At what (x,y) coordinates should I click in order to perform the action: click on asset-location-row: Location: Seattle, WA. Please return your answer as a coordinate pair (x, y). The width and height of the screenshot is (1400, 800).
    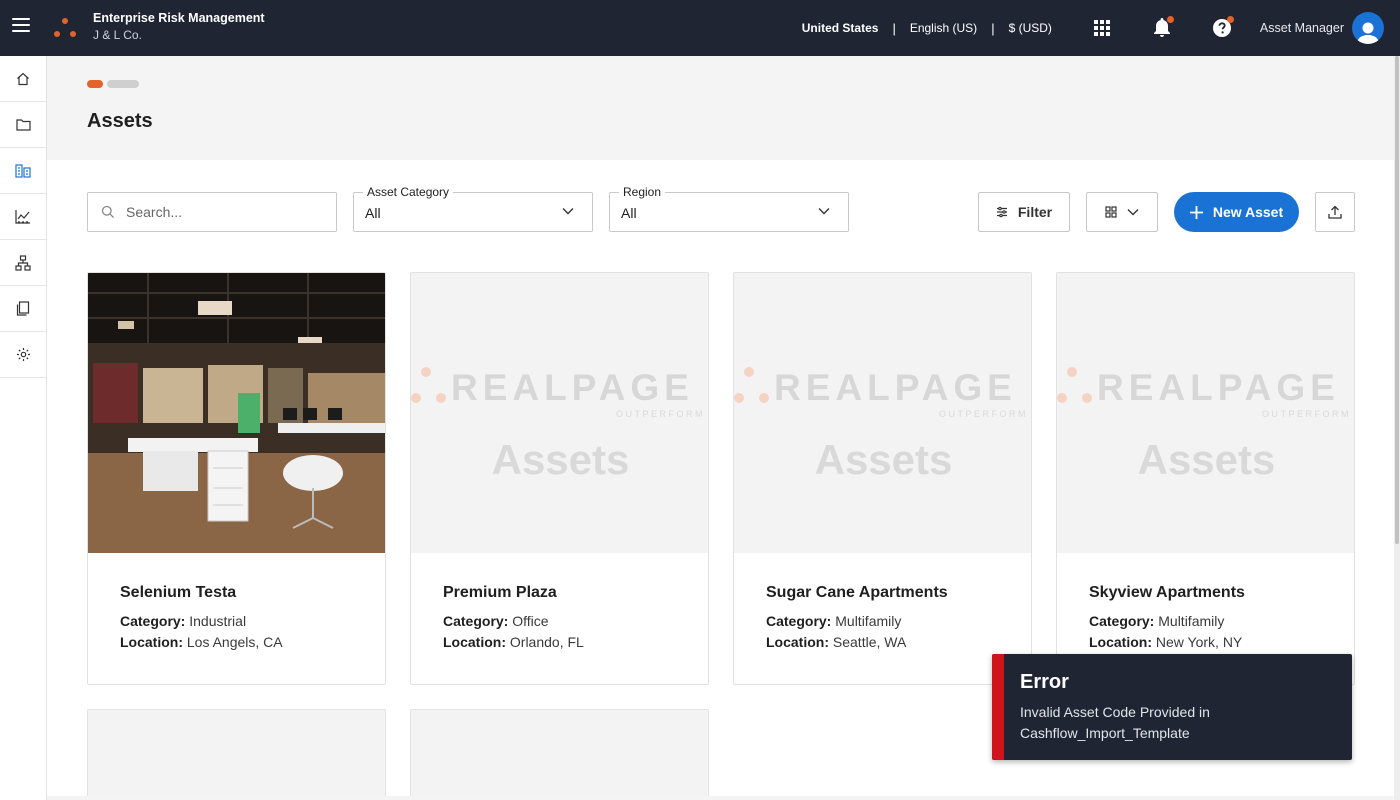
    Looking at the image, I should click on (836, 642).